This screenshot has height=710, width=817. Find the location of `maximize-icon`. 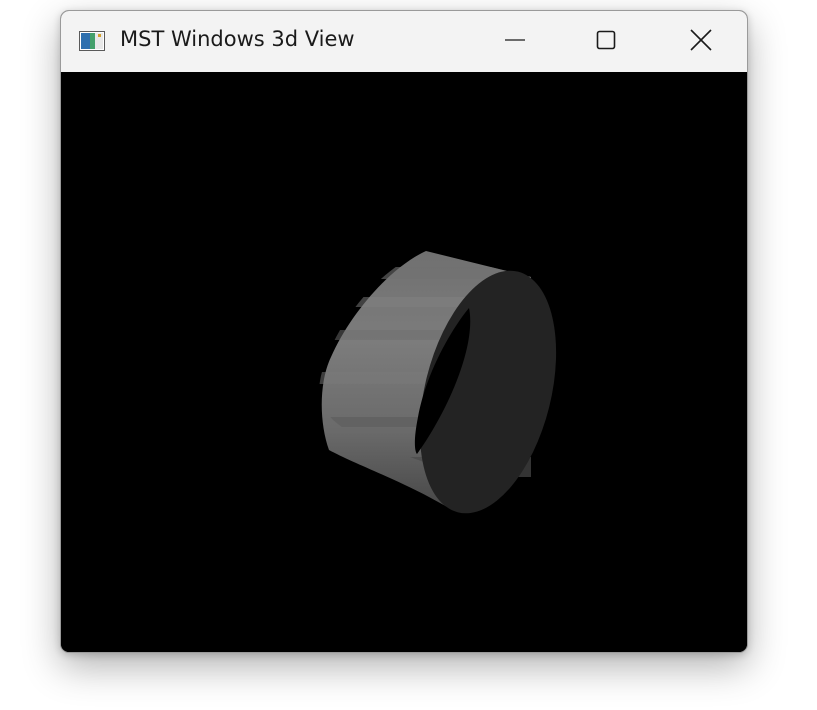

maximize-icon is located at coordinates (606, 42).